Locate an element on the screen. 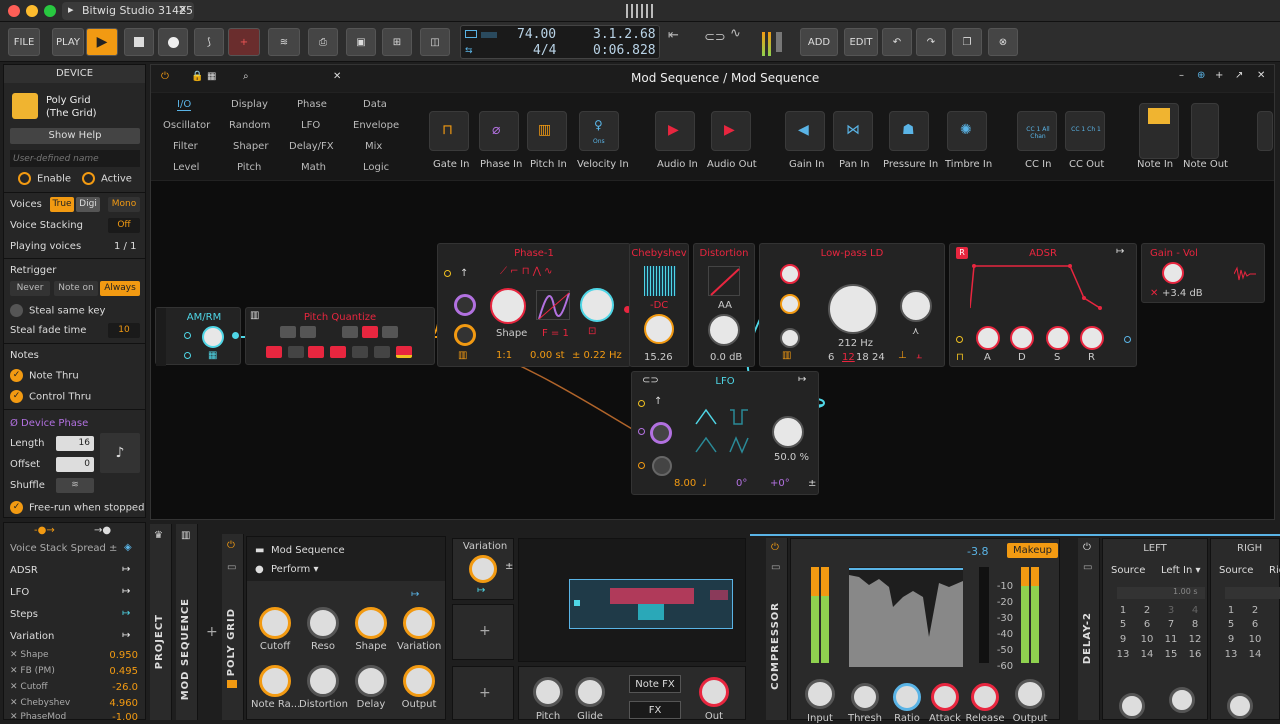  adsr-decay-knob is located at coordinates (1022, 338).